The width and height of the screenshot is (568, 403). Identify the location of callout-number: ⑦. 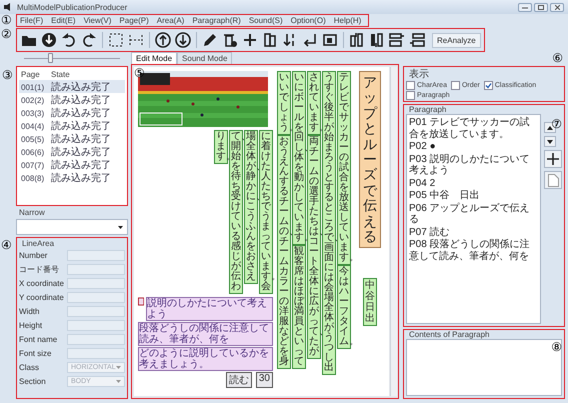
(556, 124).